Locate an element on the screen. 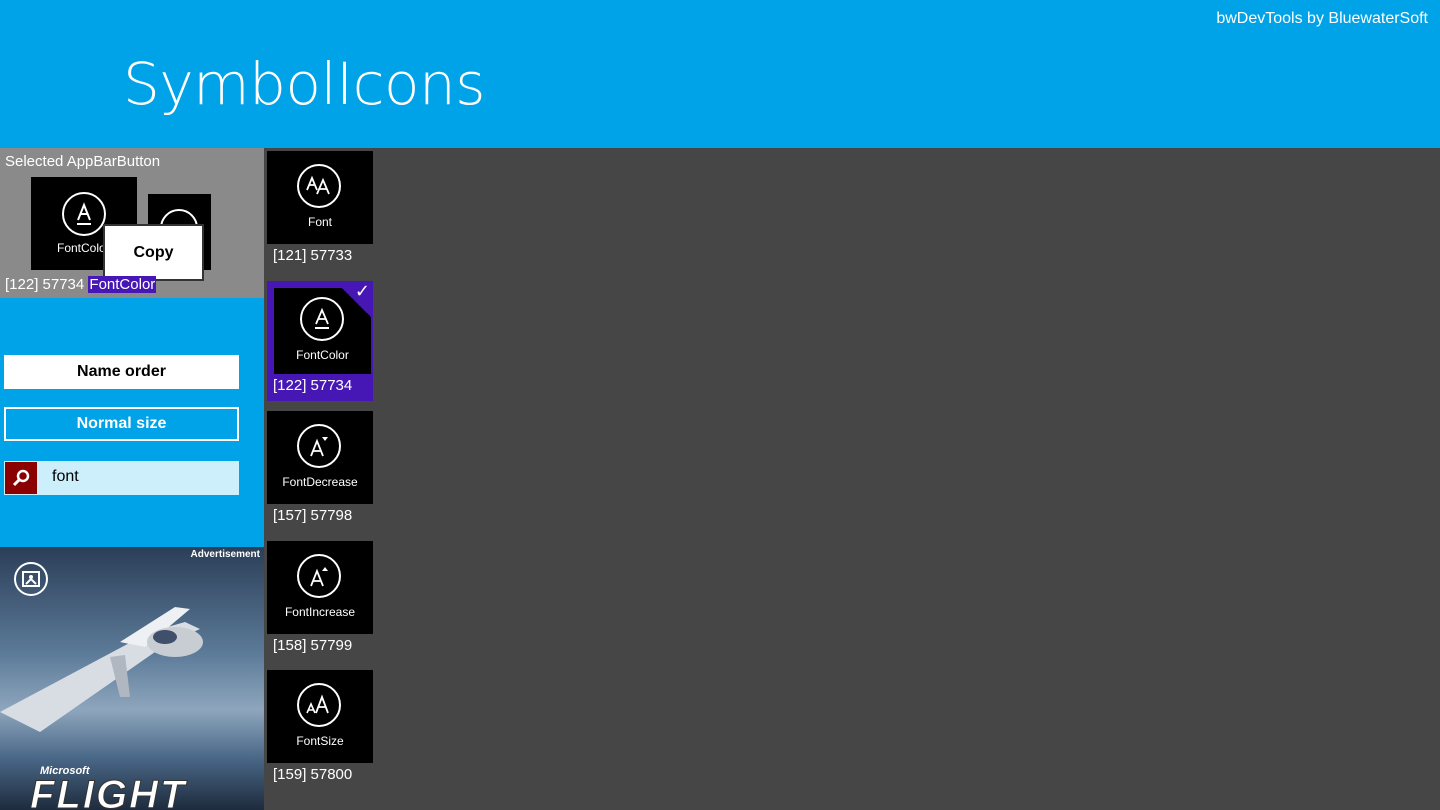 The width and height of the screenshot is (1440, 810). icon-tile: FontIncrease is located at coordinates (320, 587).